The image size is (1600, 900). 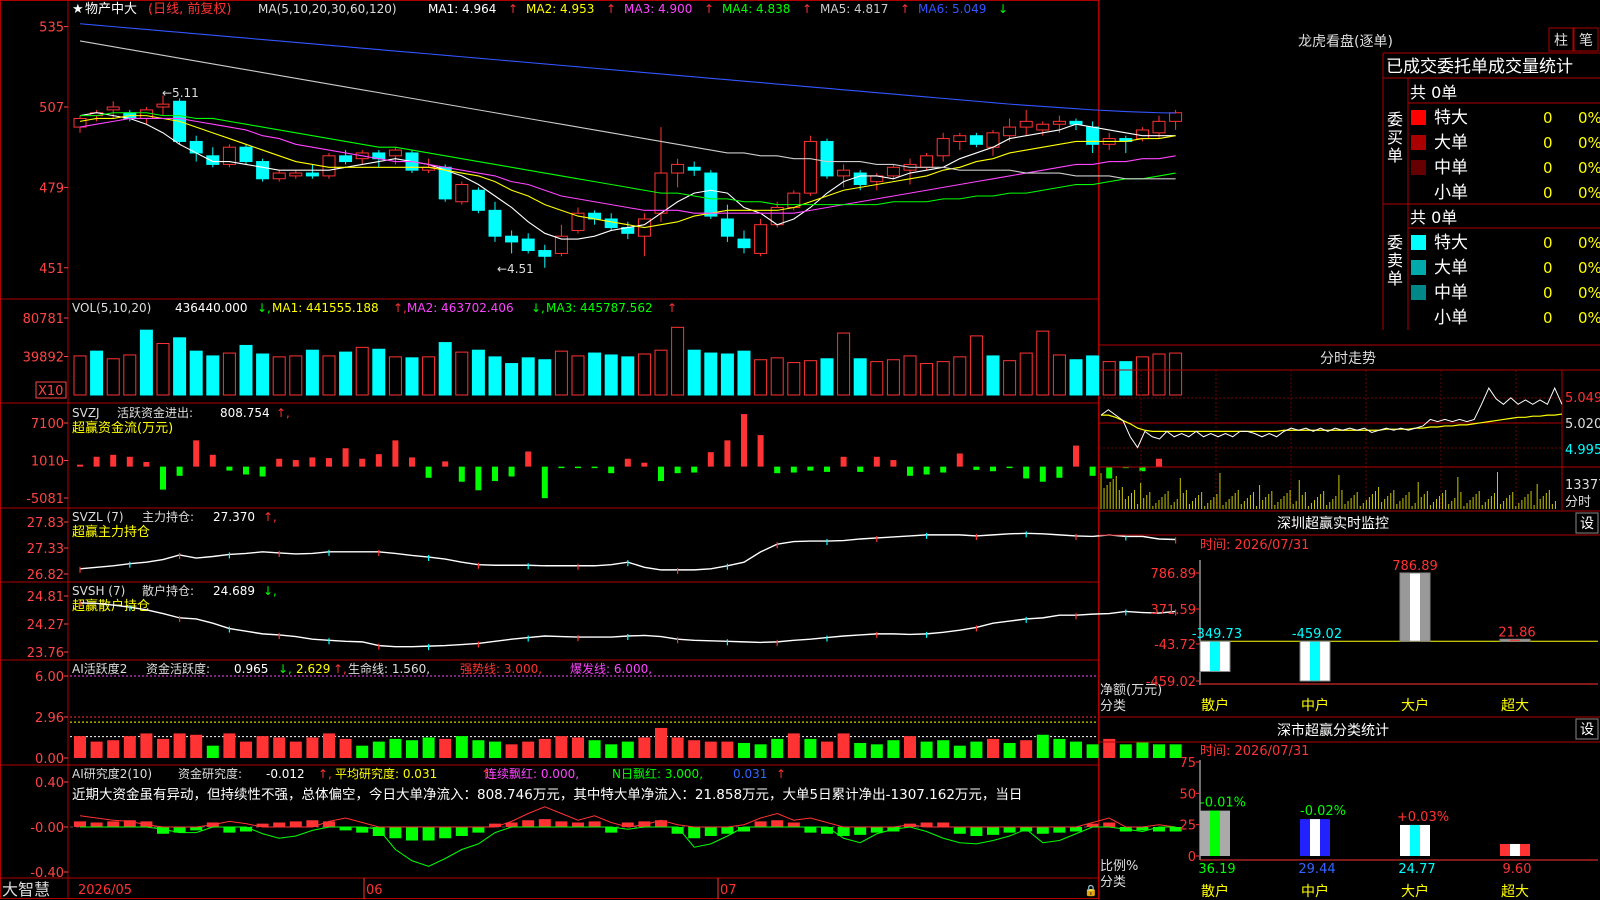 I want to click on order-row: 小单 0 0%, so click(x=1505, y=193).